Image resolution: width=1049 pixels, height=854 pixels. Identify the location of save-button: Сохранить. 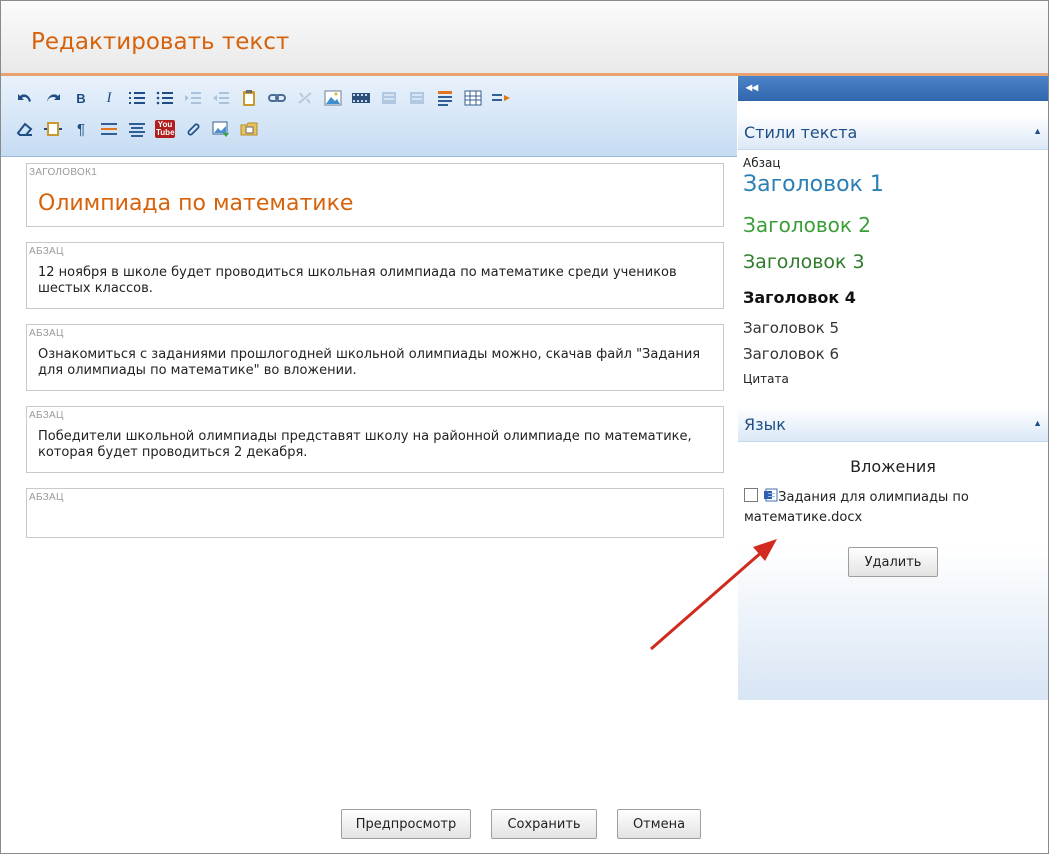
(544, 824).